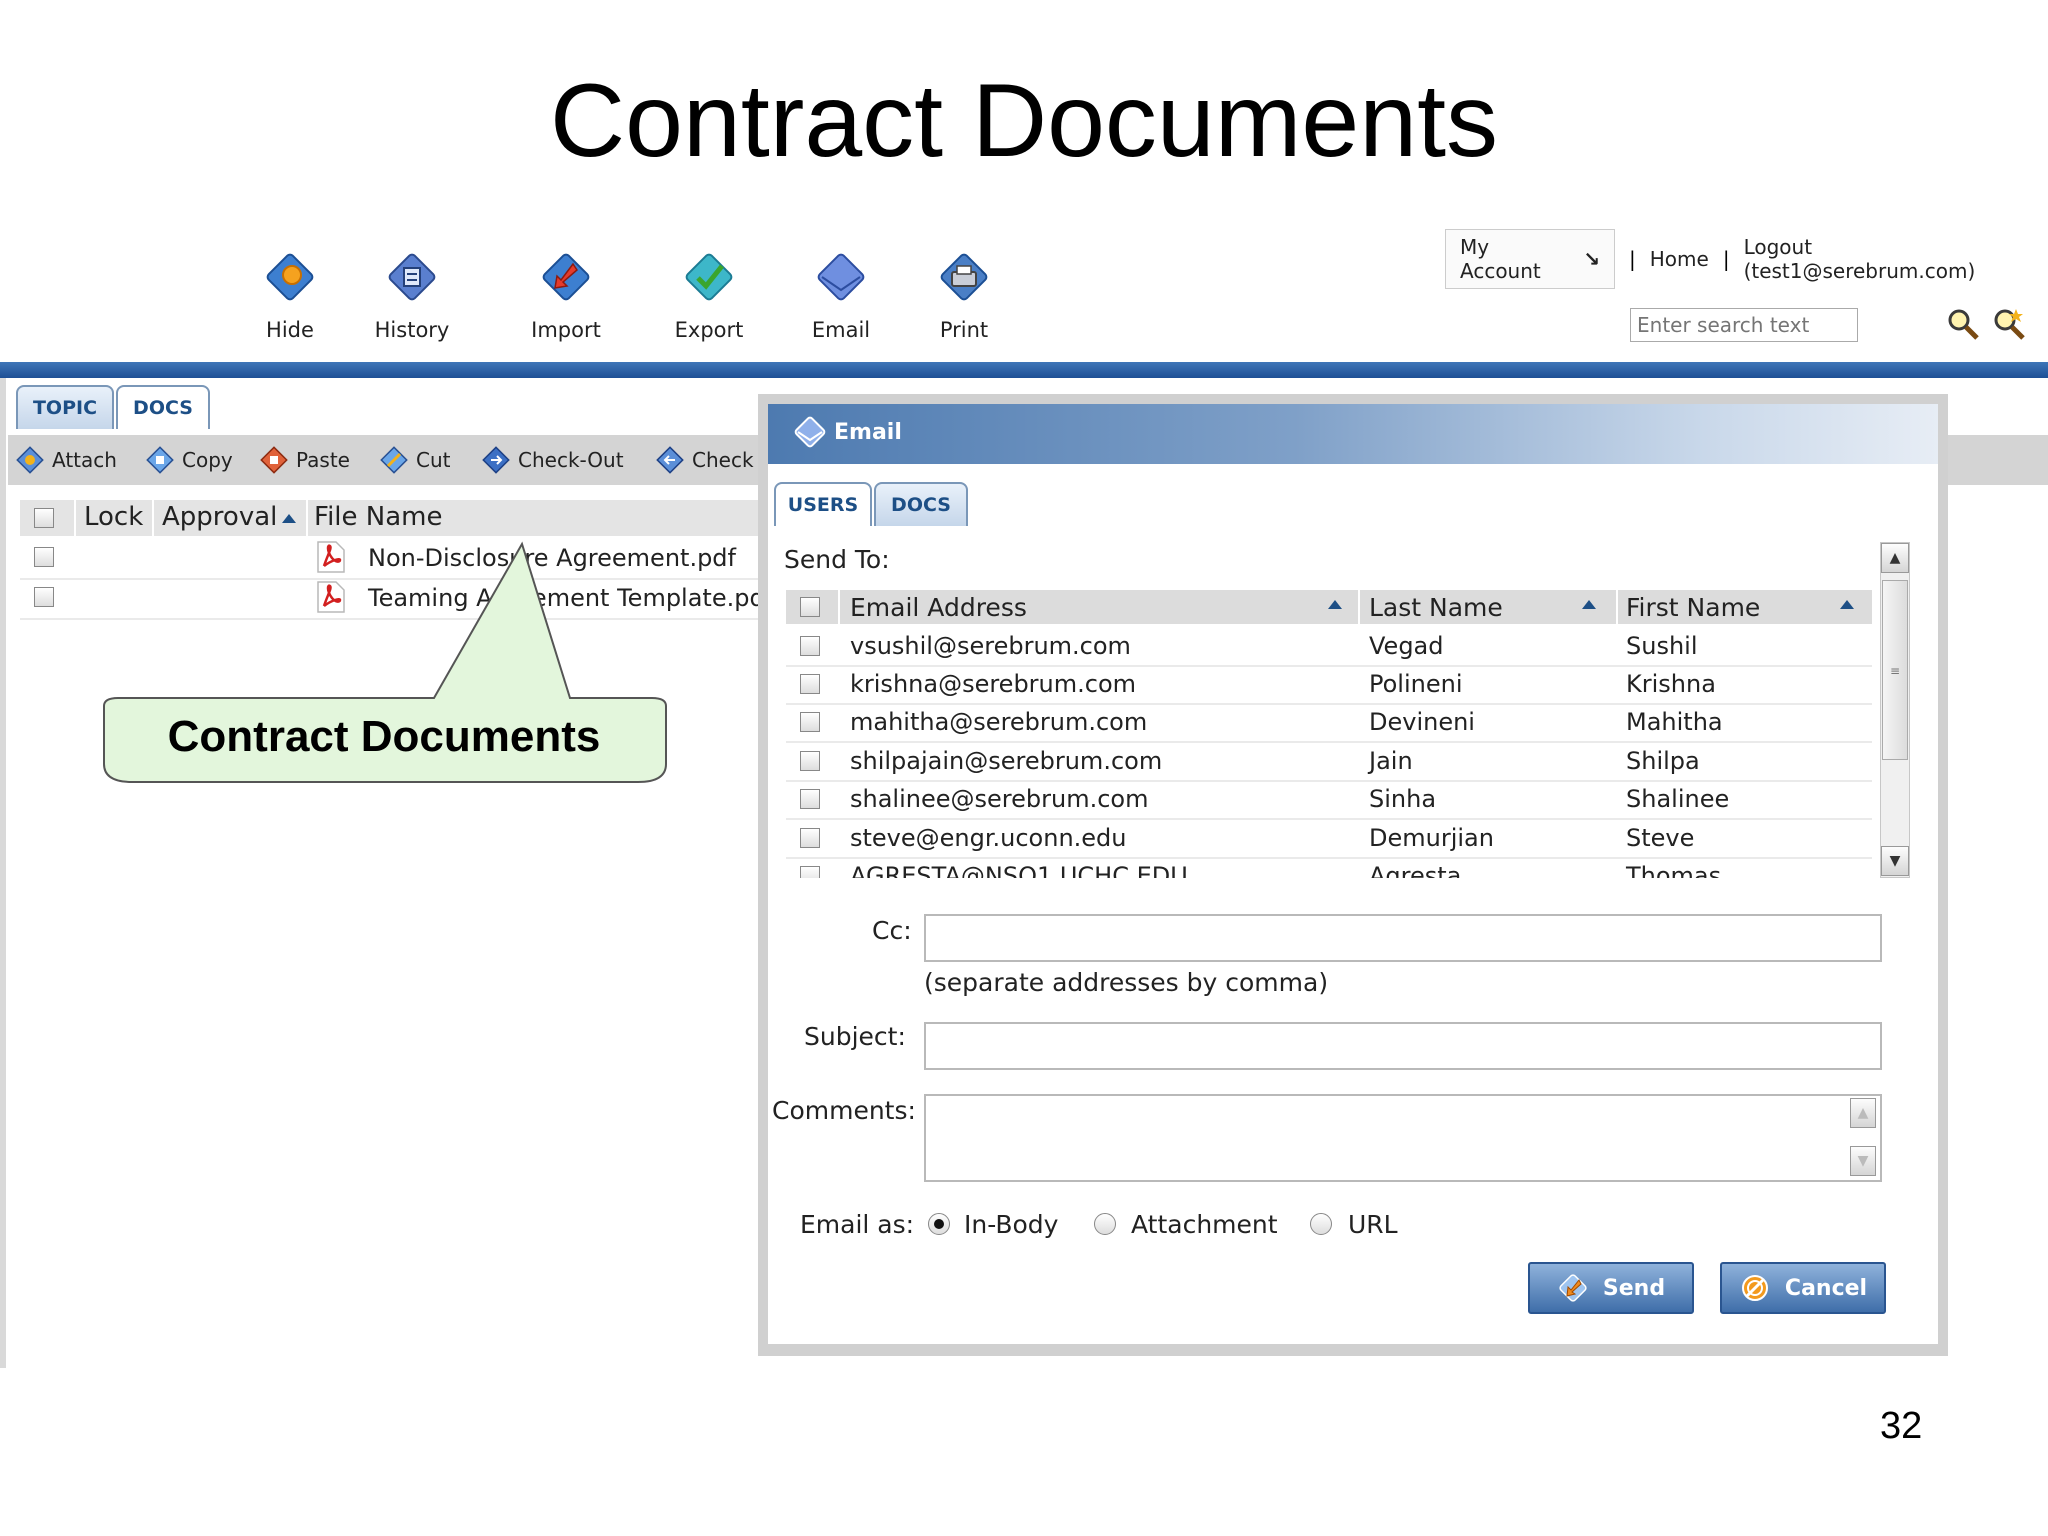 This screenshot has height=1536, width=2048. Describe the element at coordinates (837, 559) in the screenshot. I see `send-to-label: Send To:` at that location.